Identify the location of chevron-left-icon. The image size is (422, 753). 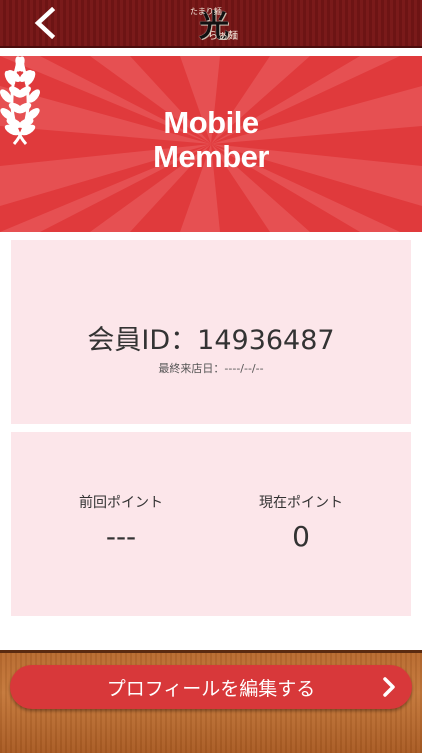
(45, 23).